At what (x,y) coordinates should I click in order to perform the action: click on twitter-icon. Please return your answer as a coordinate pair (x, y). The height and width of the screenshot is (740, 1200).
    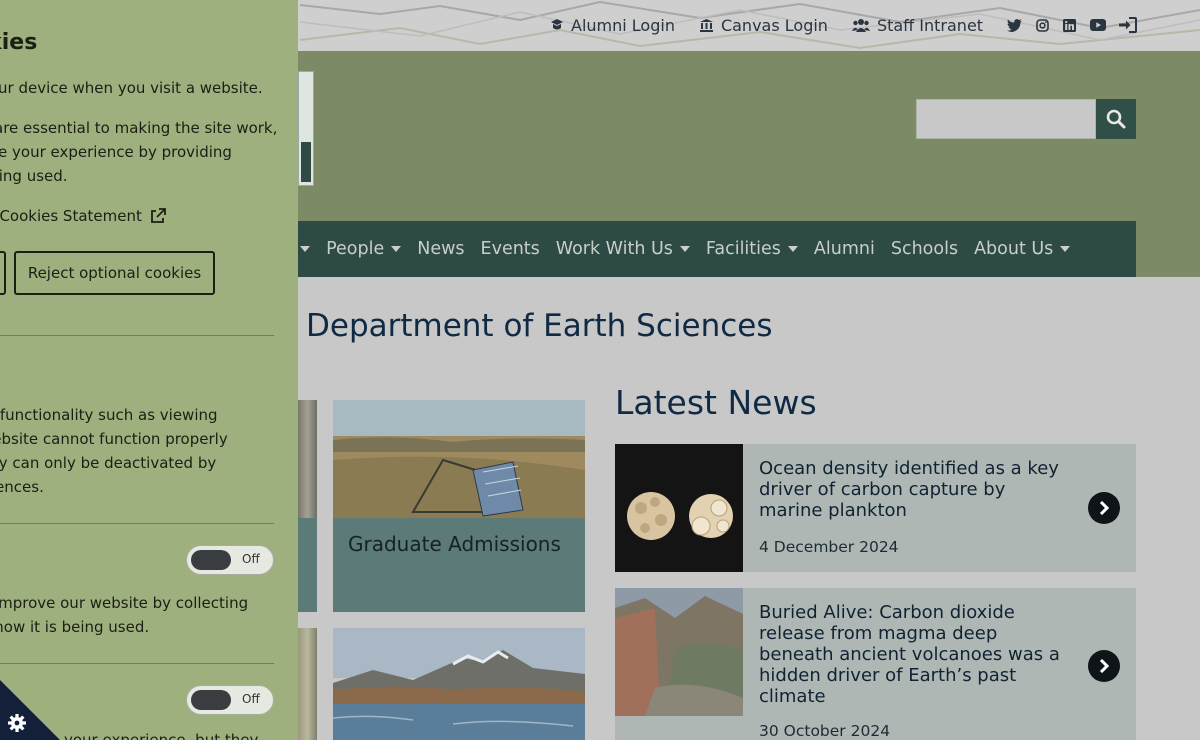
    Looking at the image, I should click on (1015, 25).